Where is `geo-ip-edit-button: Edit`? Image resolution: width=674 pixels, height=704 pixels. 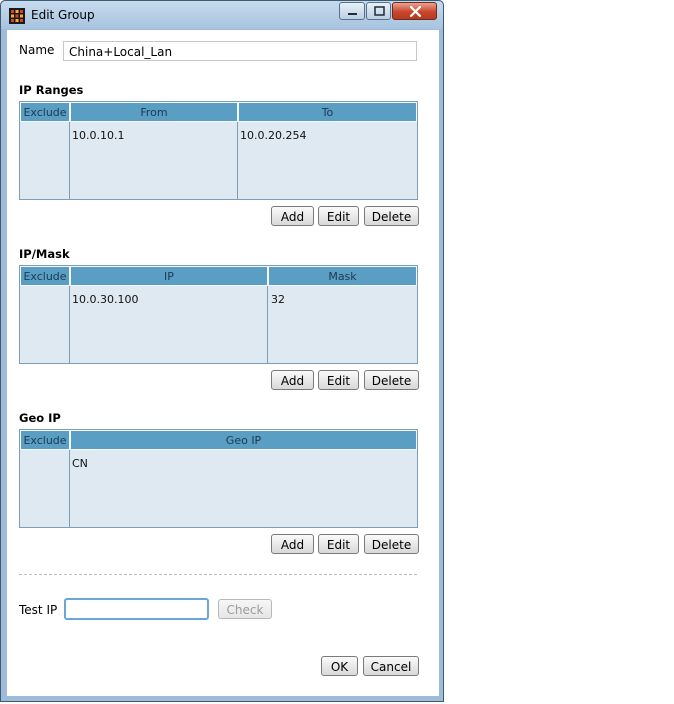
geo-ip-edit-button: Edit is located at coordinates (338, 544).